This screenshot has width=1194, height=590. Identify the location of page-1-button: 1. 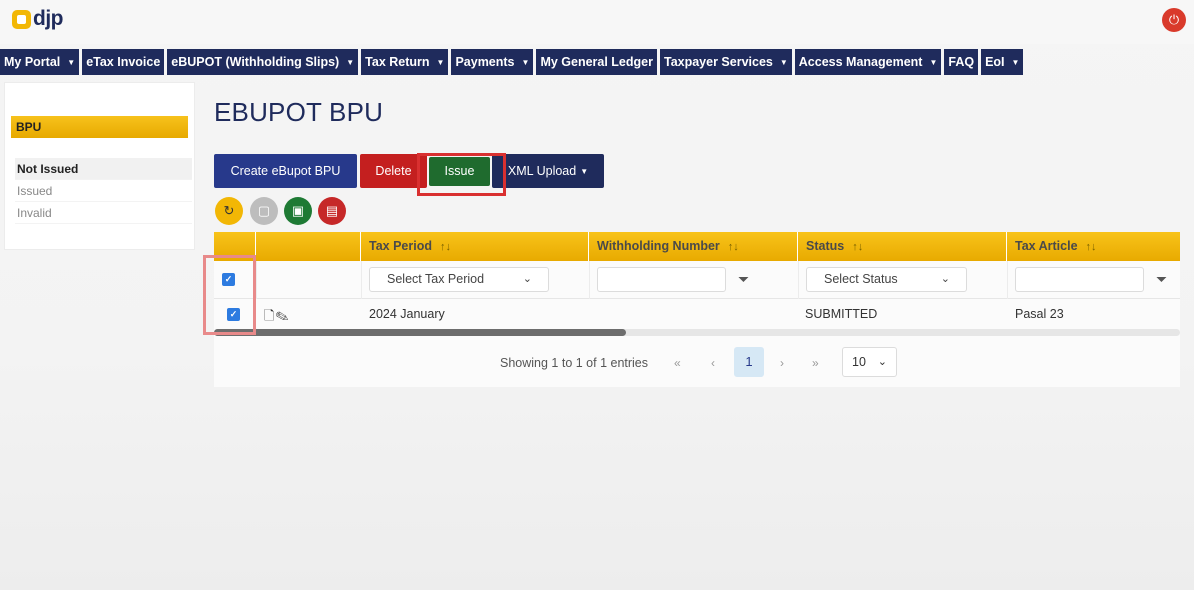
(749, 362).